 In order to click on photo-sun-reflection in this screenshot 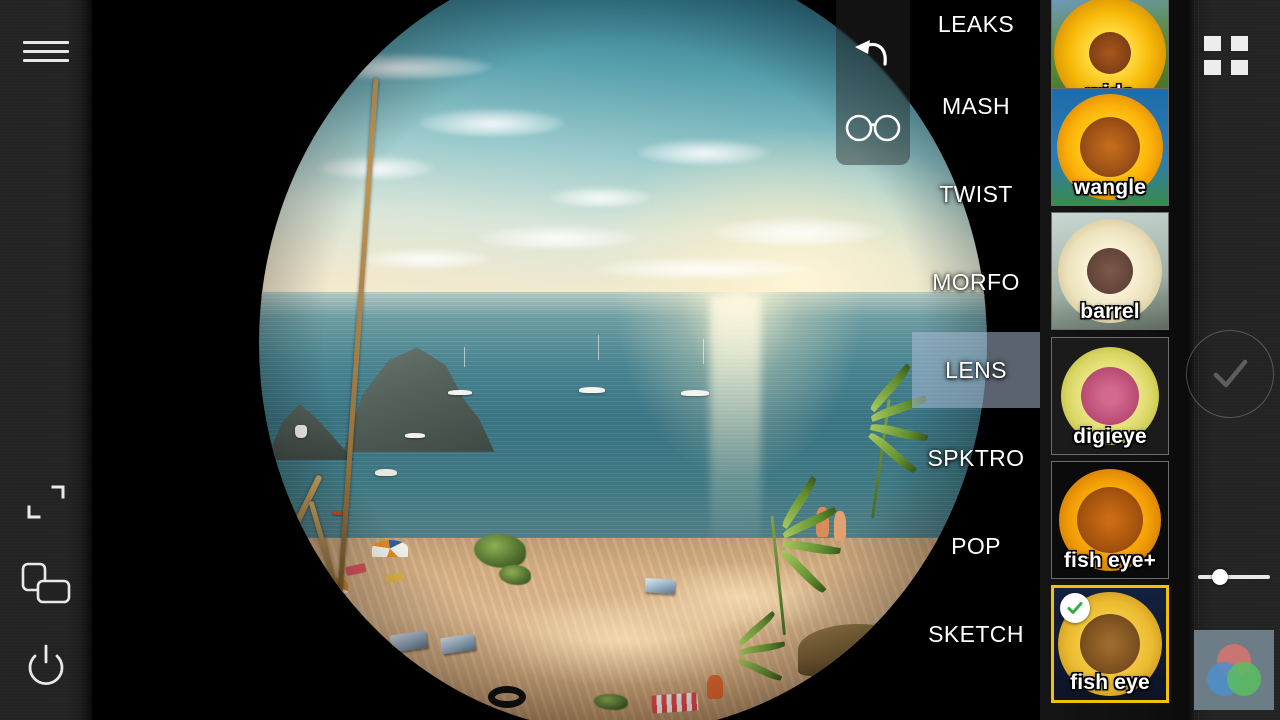, I will do `click(736, 425)`.